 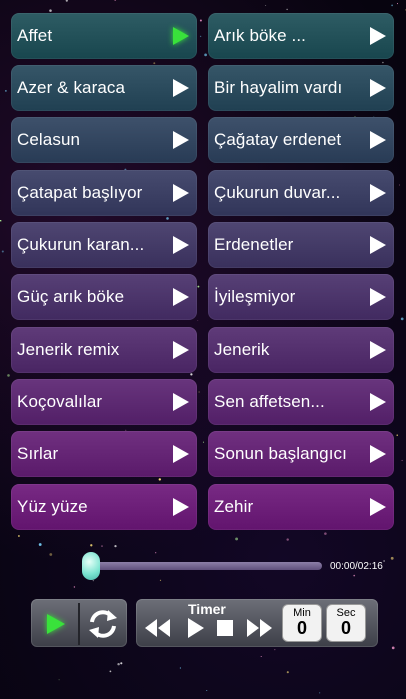 I want to click on rewind-icon, so click(x=157, y=628).